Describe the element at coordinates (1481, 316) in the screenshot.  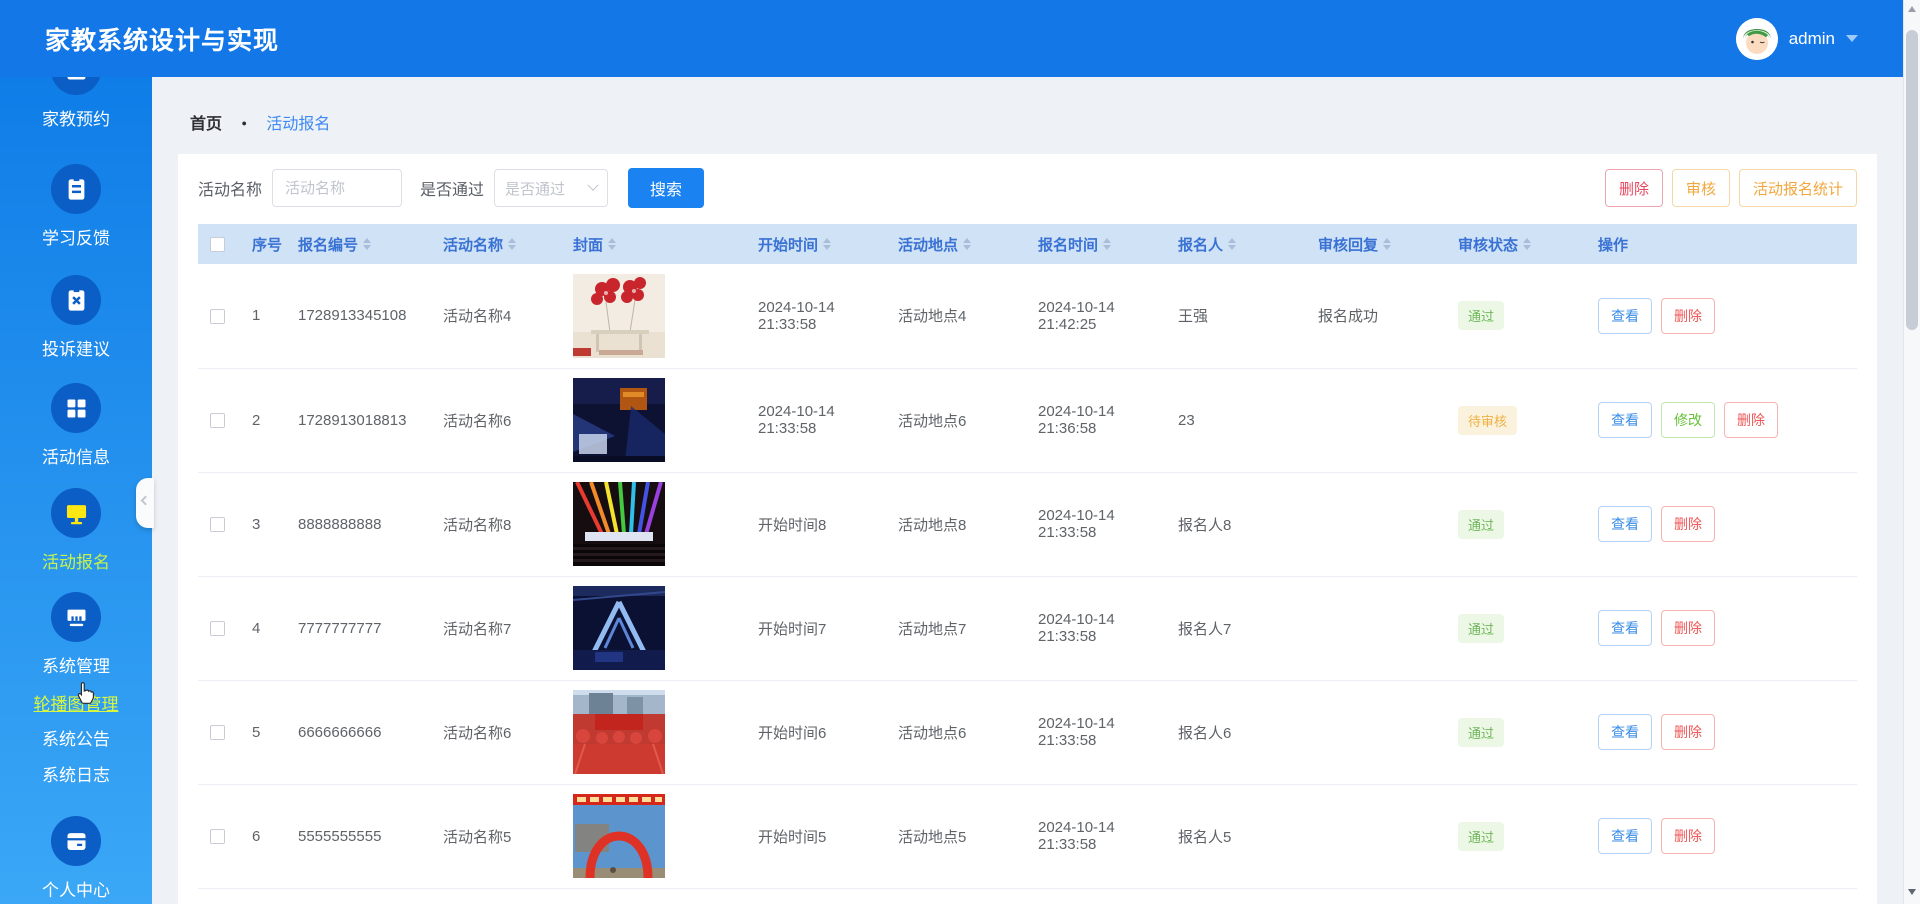
I see `status-badge: 通过` at that location.